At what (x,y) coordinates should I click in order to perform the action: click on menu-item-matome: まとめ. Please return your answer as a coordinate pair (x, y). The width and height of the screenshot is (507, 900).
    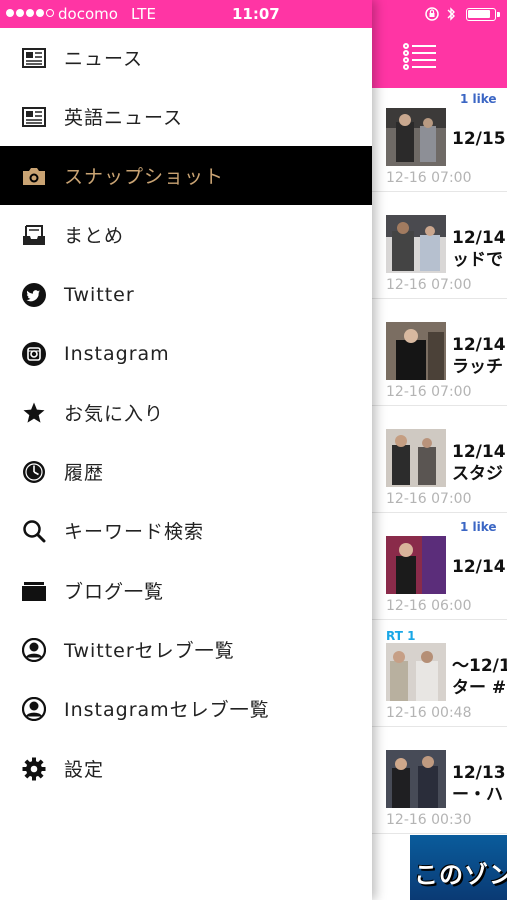
    Looking at the image, I should click on (186, 234).